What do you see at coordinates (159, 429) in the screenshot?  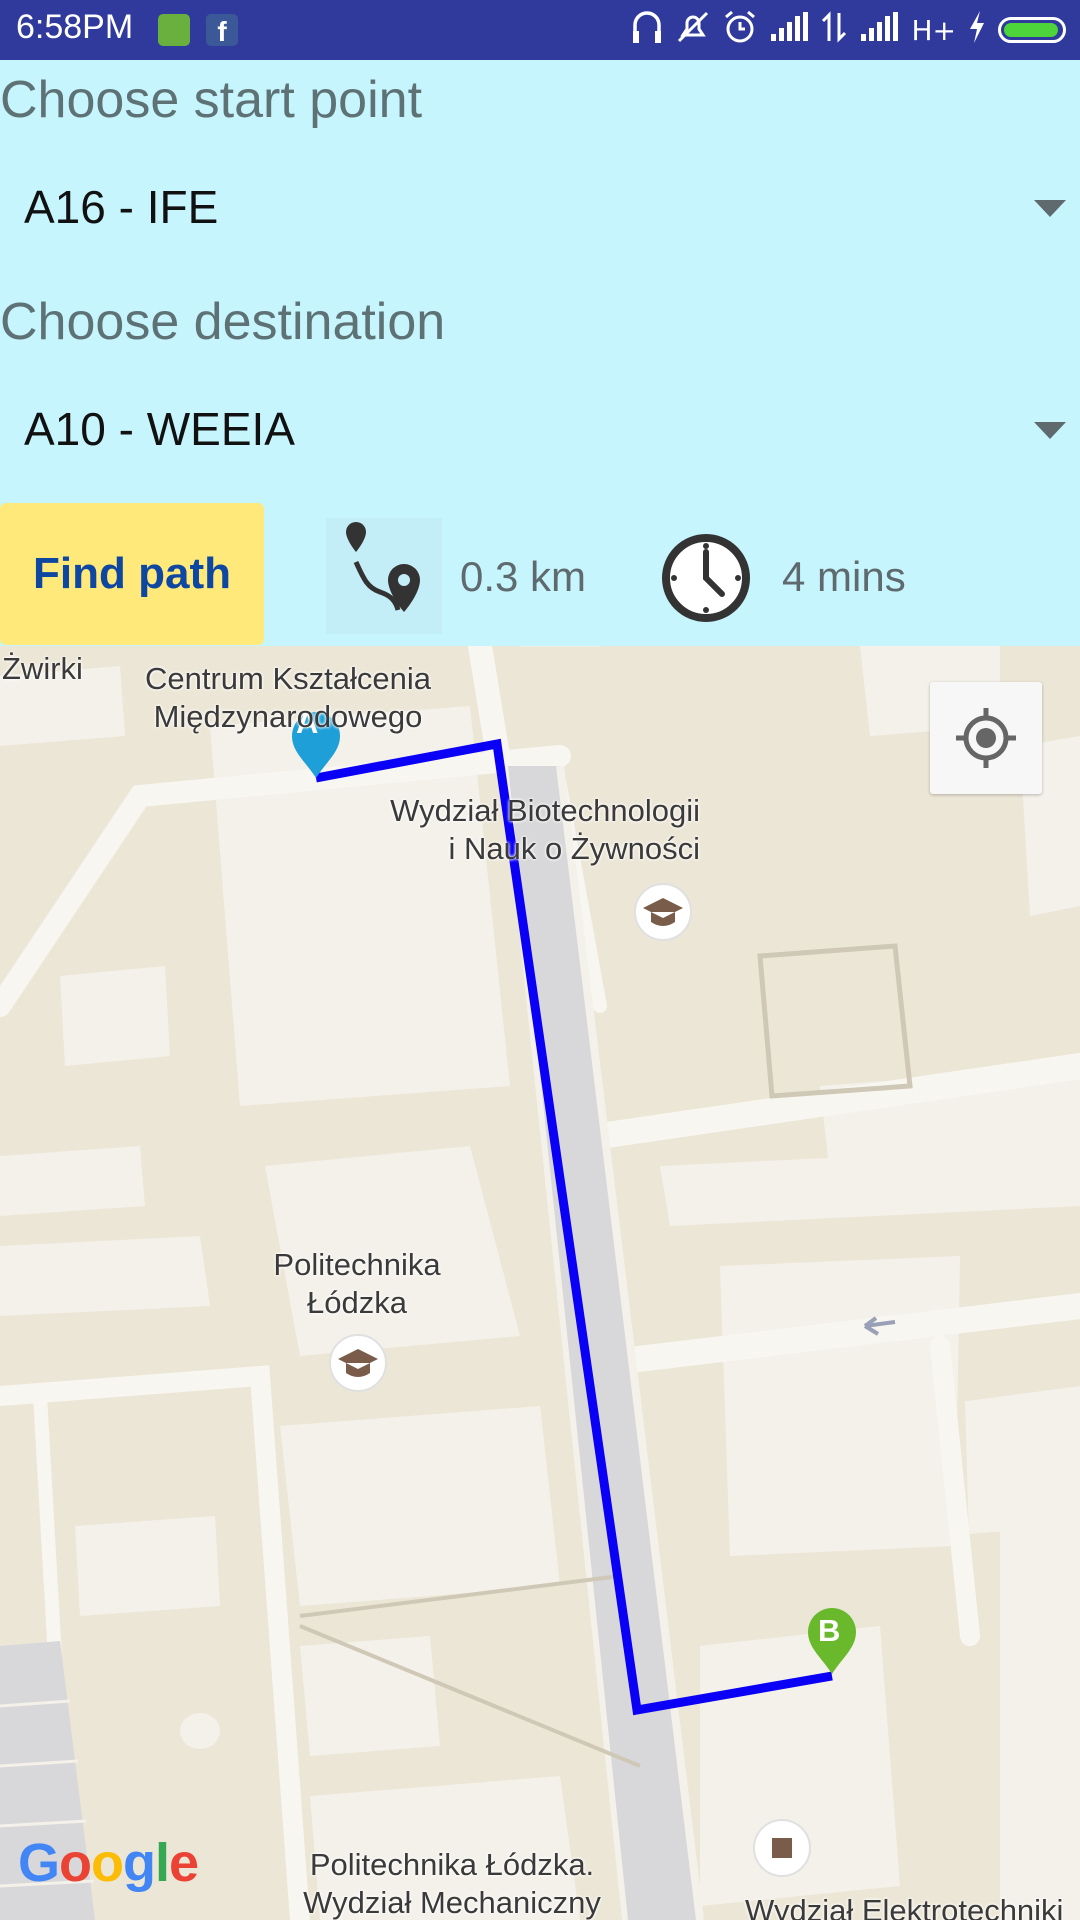 I see `destination-value: A10 - WEEIA` at bounding box center [159, 429].